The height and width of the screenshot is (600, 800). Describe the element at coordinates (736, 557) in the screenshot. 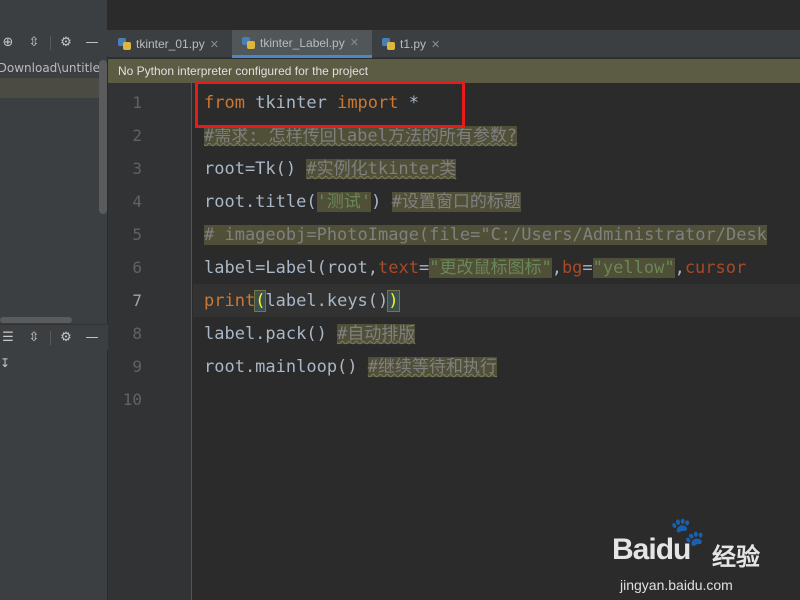

I see `watermark-brand-cn: 经验` at that location.